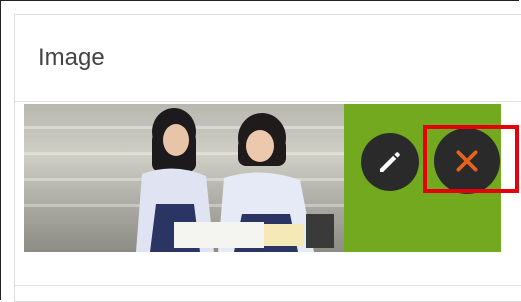 This screenshot has width=521, height=302. Describe the element at coordinates (268, 285) in the screenshot. I see `panel-divider` at that location.